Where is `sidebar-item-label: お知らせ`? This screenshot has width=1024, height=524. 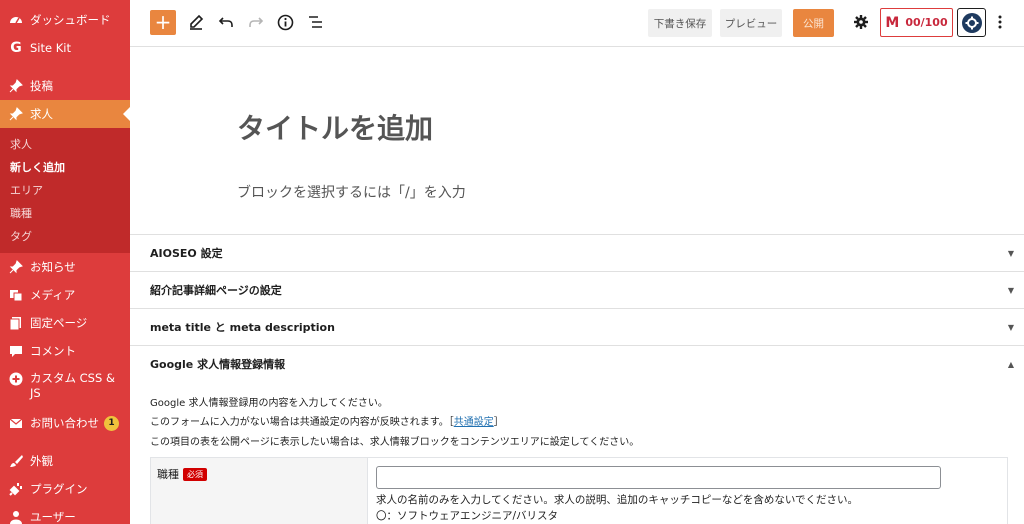 sidebar-item-label: お知らせ is located at coordinates (53, 267).